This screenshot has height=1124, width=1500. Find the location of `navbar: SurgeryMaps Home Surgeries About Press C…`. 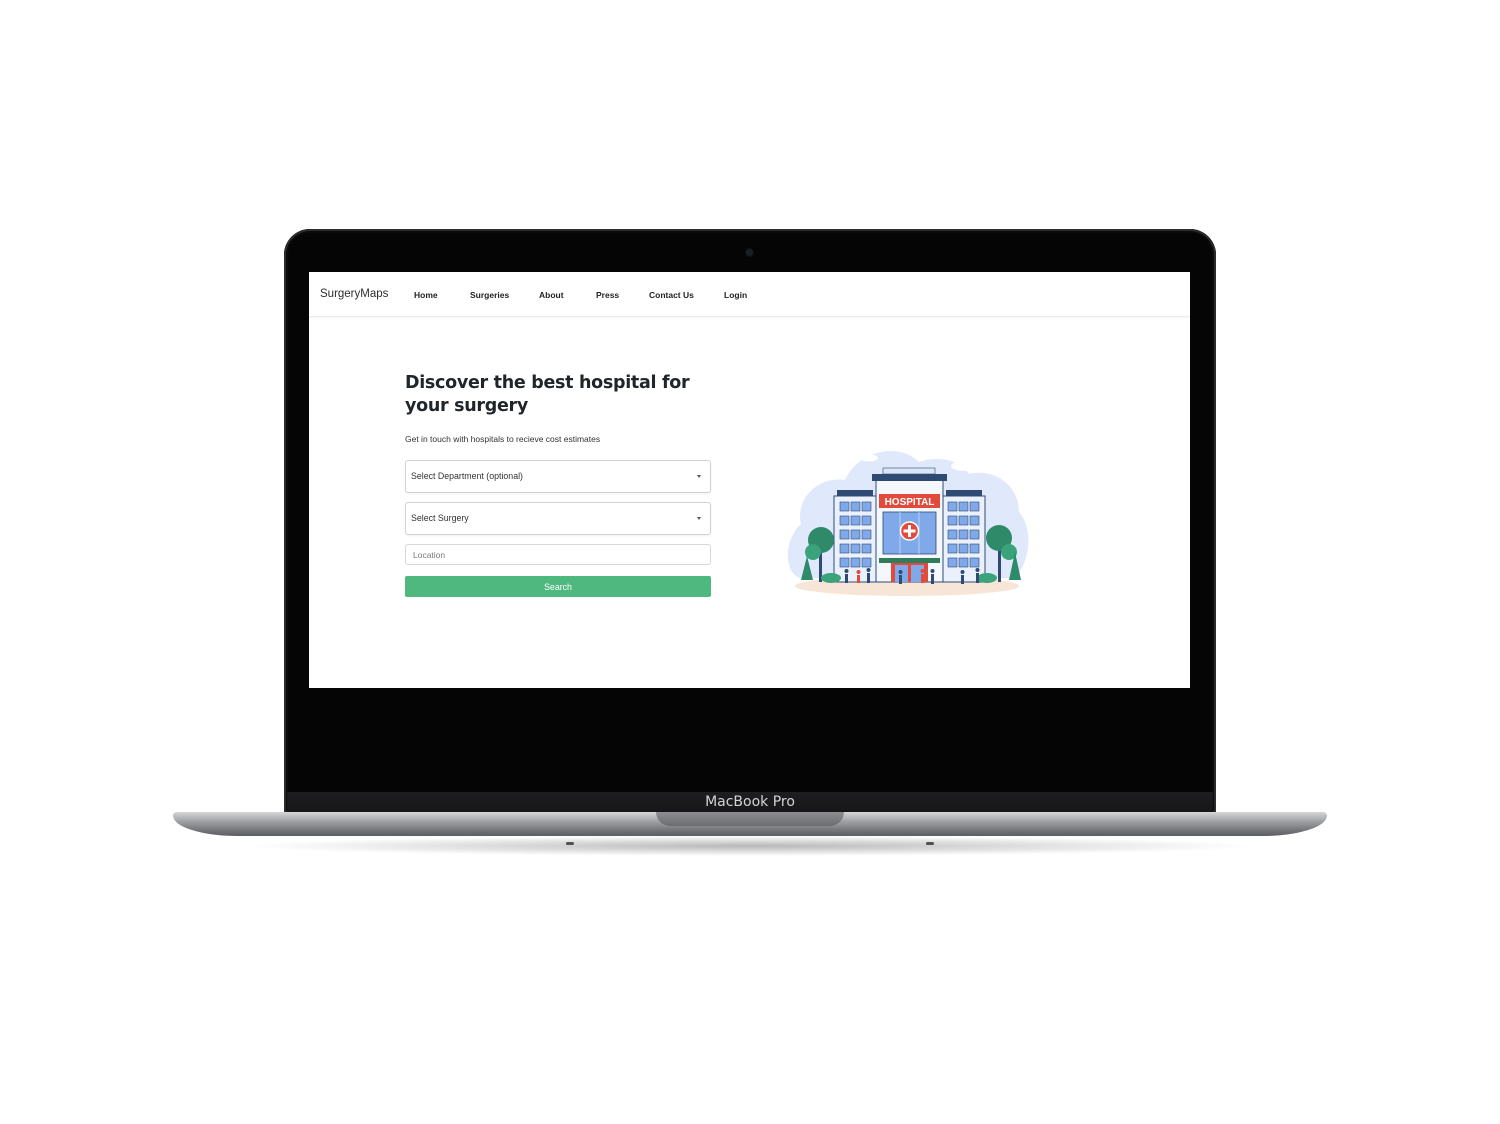

navbar: SurgeryMaps Home Surgeries About Press C… is located at coordinates (749, 294).